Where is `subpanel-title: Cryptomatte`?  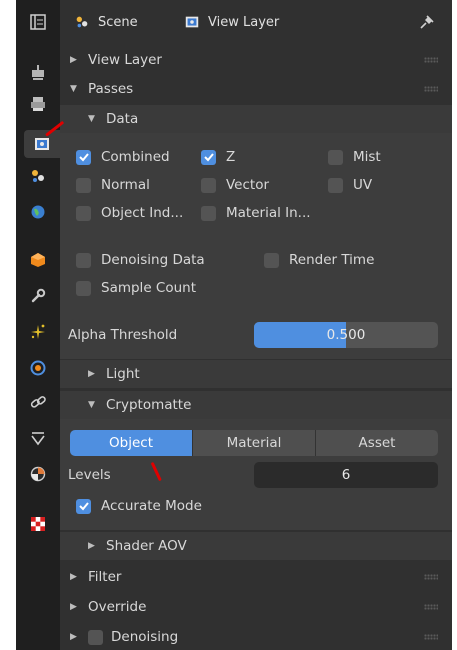
subpanel-title: Cryptomatte is located at coordinates (149, 405).